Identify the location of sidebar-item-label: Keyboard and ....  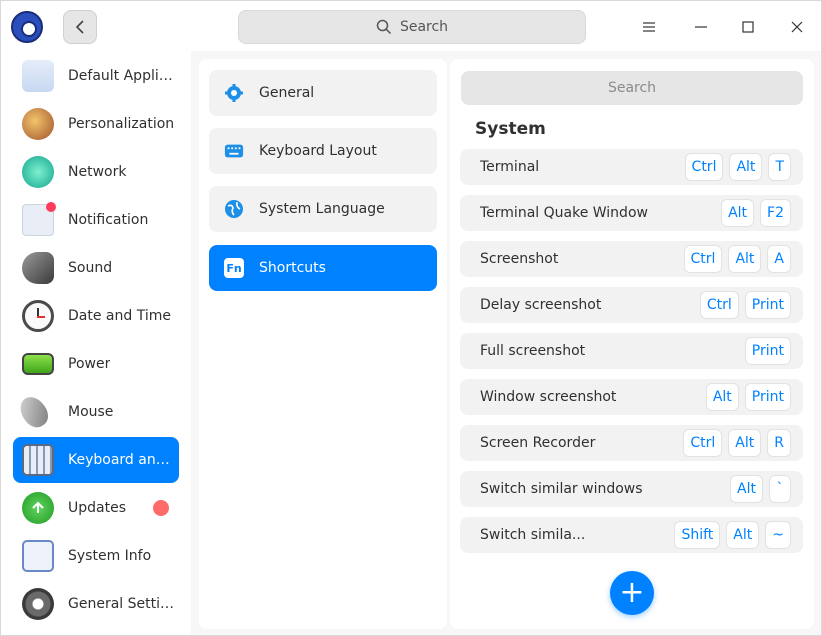
(122, 460).